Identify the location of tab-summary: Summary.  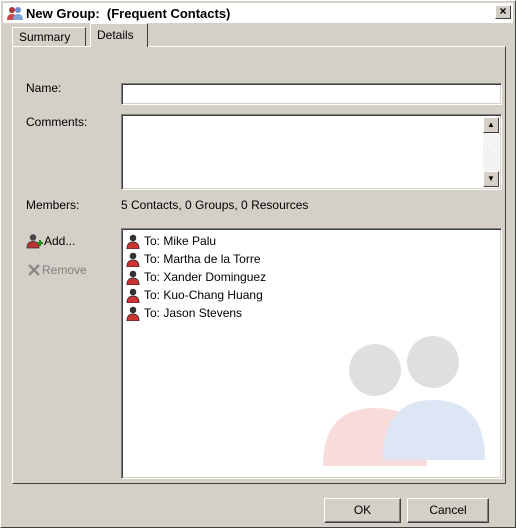
(49, 36).